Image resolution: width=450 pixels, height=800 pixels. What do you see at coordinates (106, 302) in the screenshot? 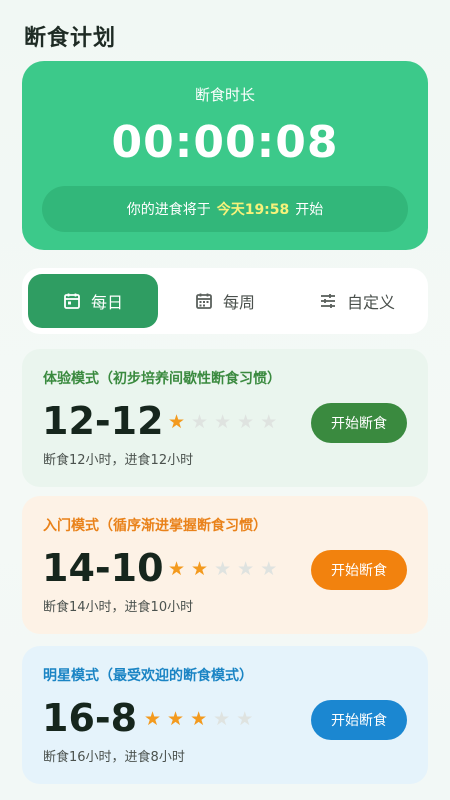
I see `tab-daily-label: 每日` at bounding box center [106, 302].